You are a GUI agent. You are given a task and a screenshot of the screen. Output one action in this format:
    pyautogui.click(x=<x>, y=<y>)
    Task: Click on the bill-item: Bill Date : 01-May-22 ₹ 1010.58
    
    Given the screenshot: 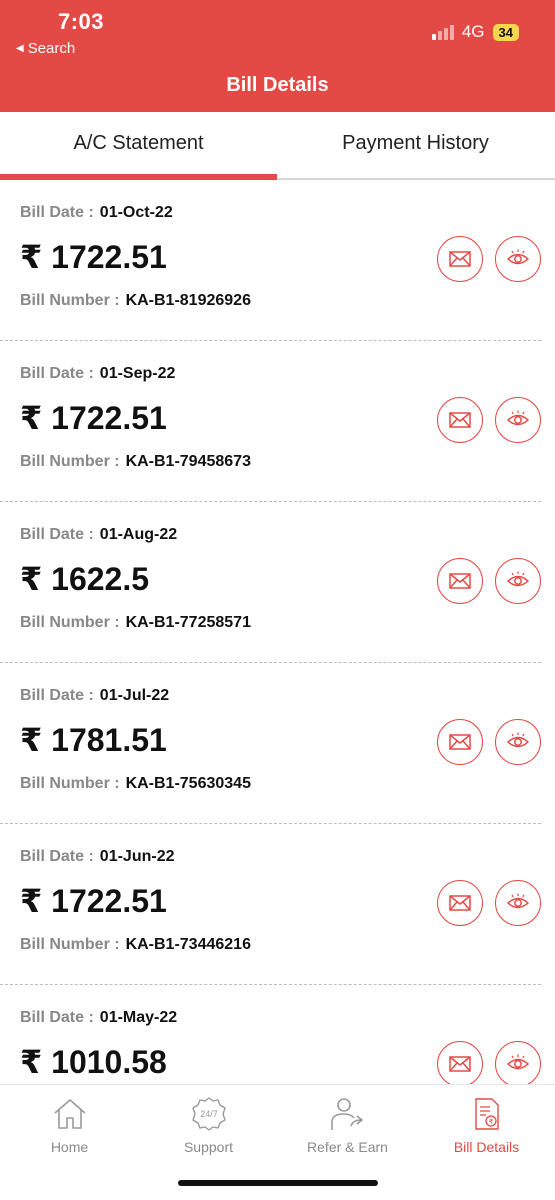 What is the action you would take?
    pyautogui.click(x=270, y=1034)
    